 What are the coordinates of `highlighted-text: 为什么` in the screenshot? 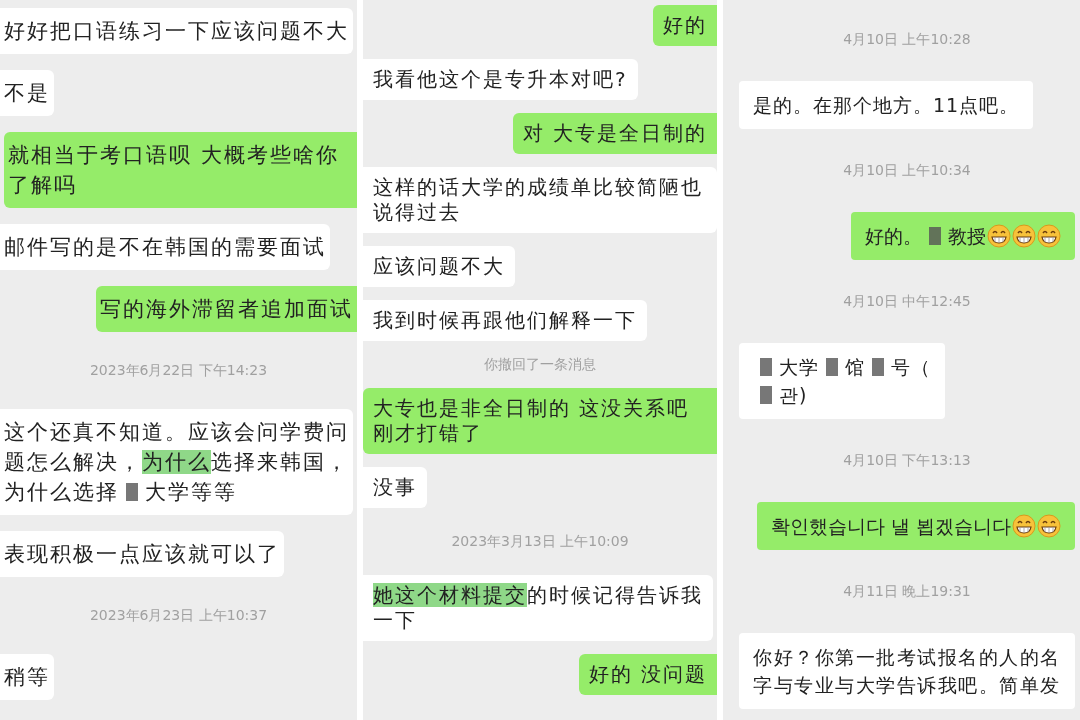 It's located at (176, 462).